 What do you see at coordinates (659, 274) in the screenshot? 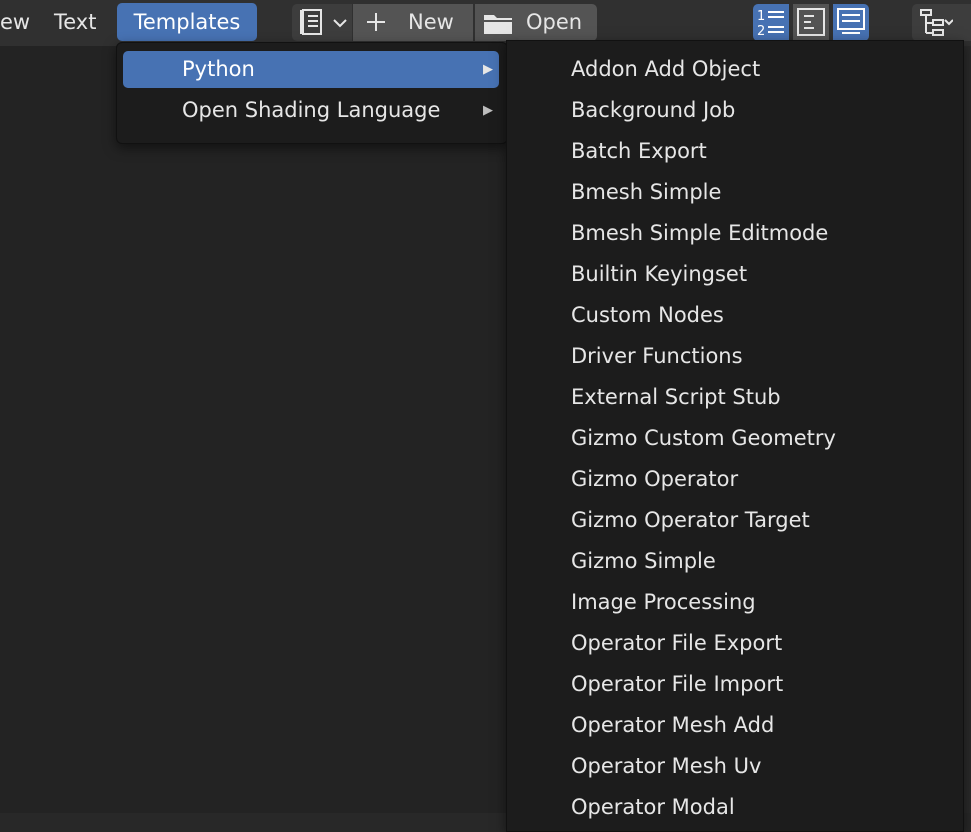
I see `menu-item: Builtin Keyingset` at bounding box center [659, 274].